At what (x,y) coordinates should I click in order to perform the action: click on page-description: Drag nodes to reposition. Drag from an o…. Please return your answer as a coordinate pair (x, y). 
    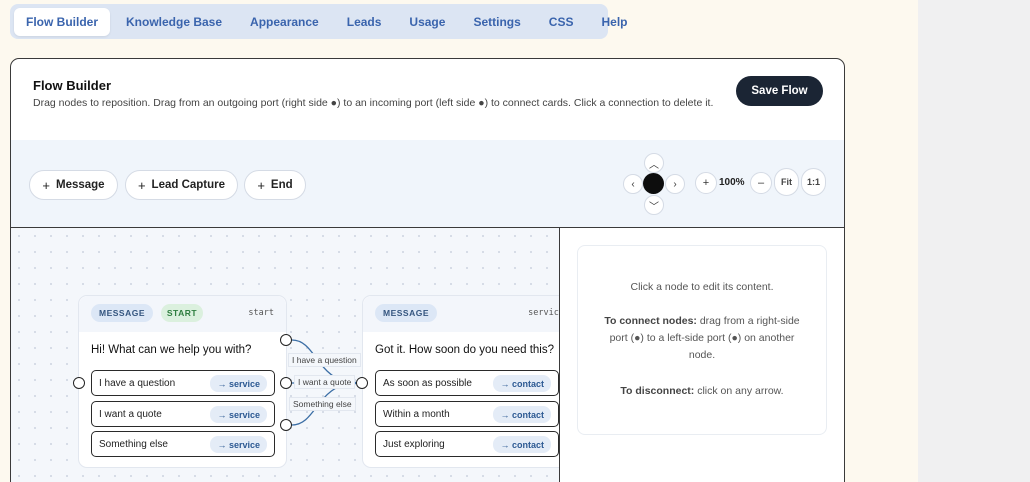
    Looking at the image, I should click on (373, 103).